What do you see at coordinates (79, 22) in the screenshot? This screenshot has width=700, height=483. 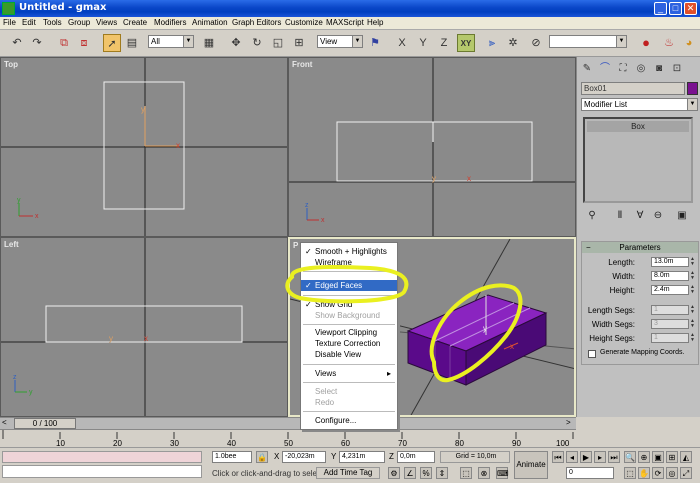 I see `menu-group: Group` at bounding box center [79, 22].